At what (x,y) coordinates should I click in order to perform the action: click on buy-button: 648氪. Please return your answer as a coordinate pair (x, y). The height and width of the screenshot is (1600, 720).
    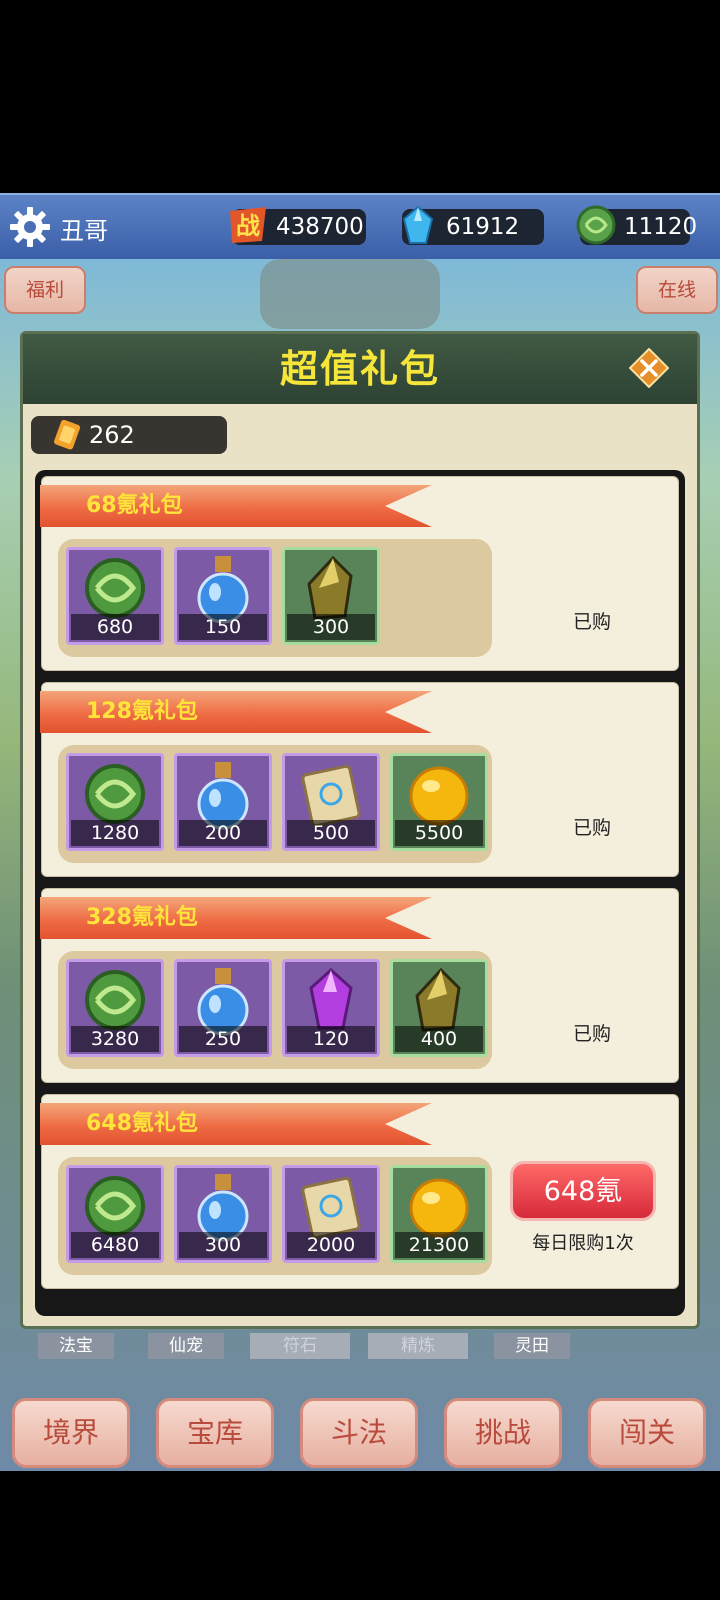
    Looking at the image, I should click on (583, 1191).